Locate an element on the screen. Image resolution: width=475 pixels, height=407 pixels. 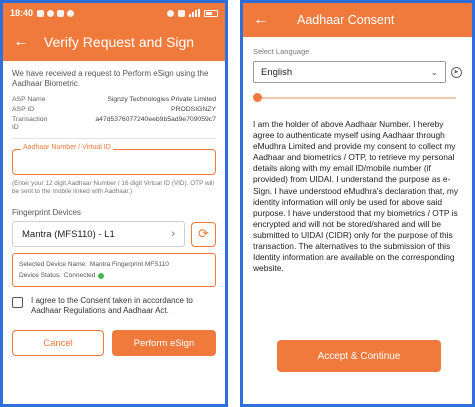
select-language-label: Select Language is located at coordinates (281, 51).